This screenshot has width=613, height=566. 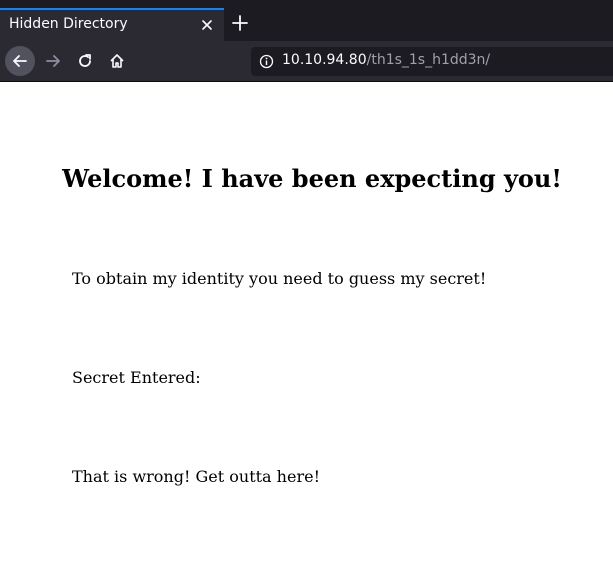 I want to click on home-button, so click(x=117, y=61).